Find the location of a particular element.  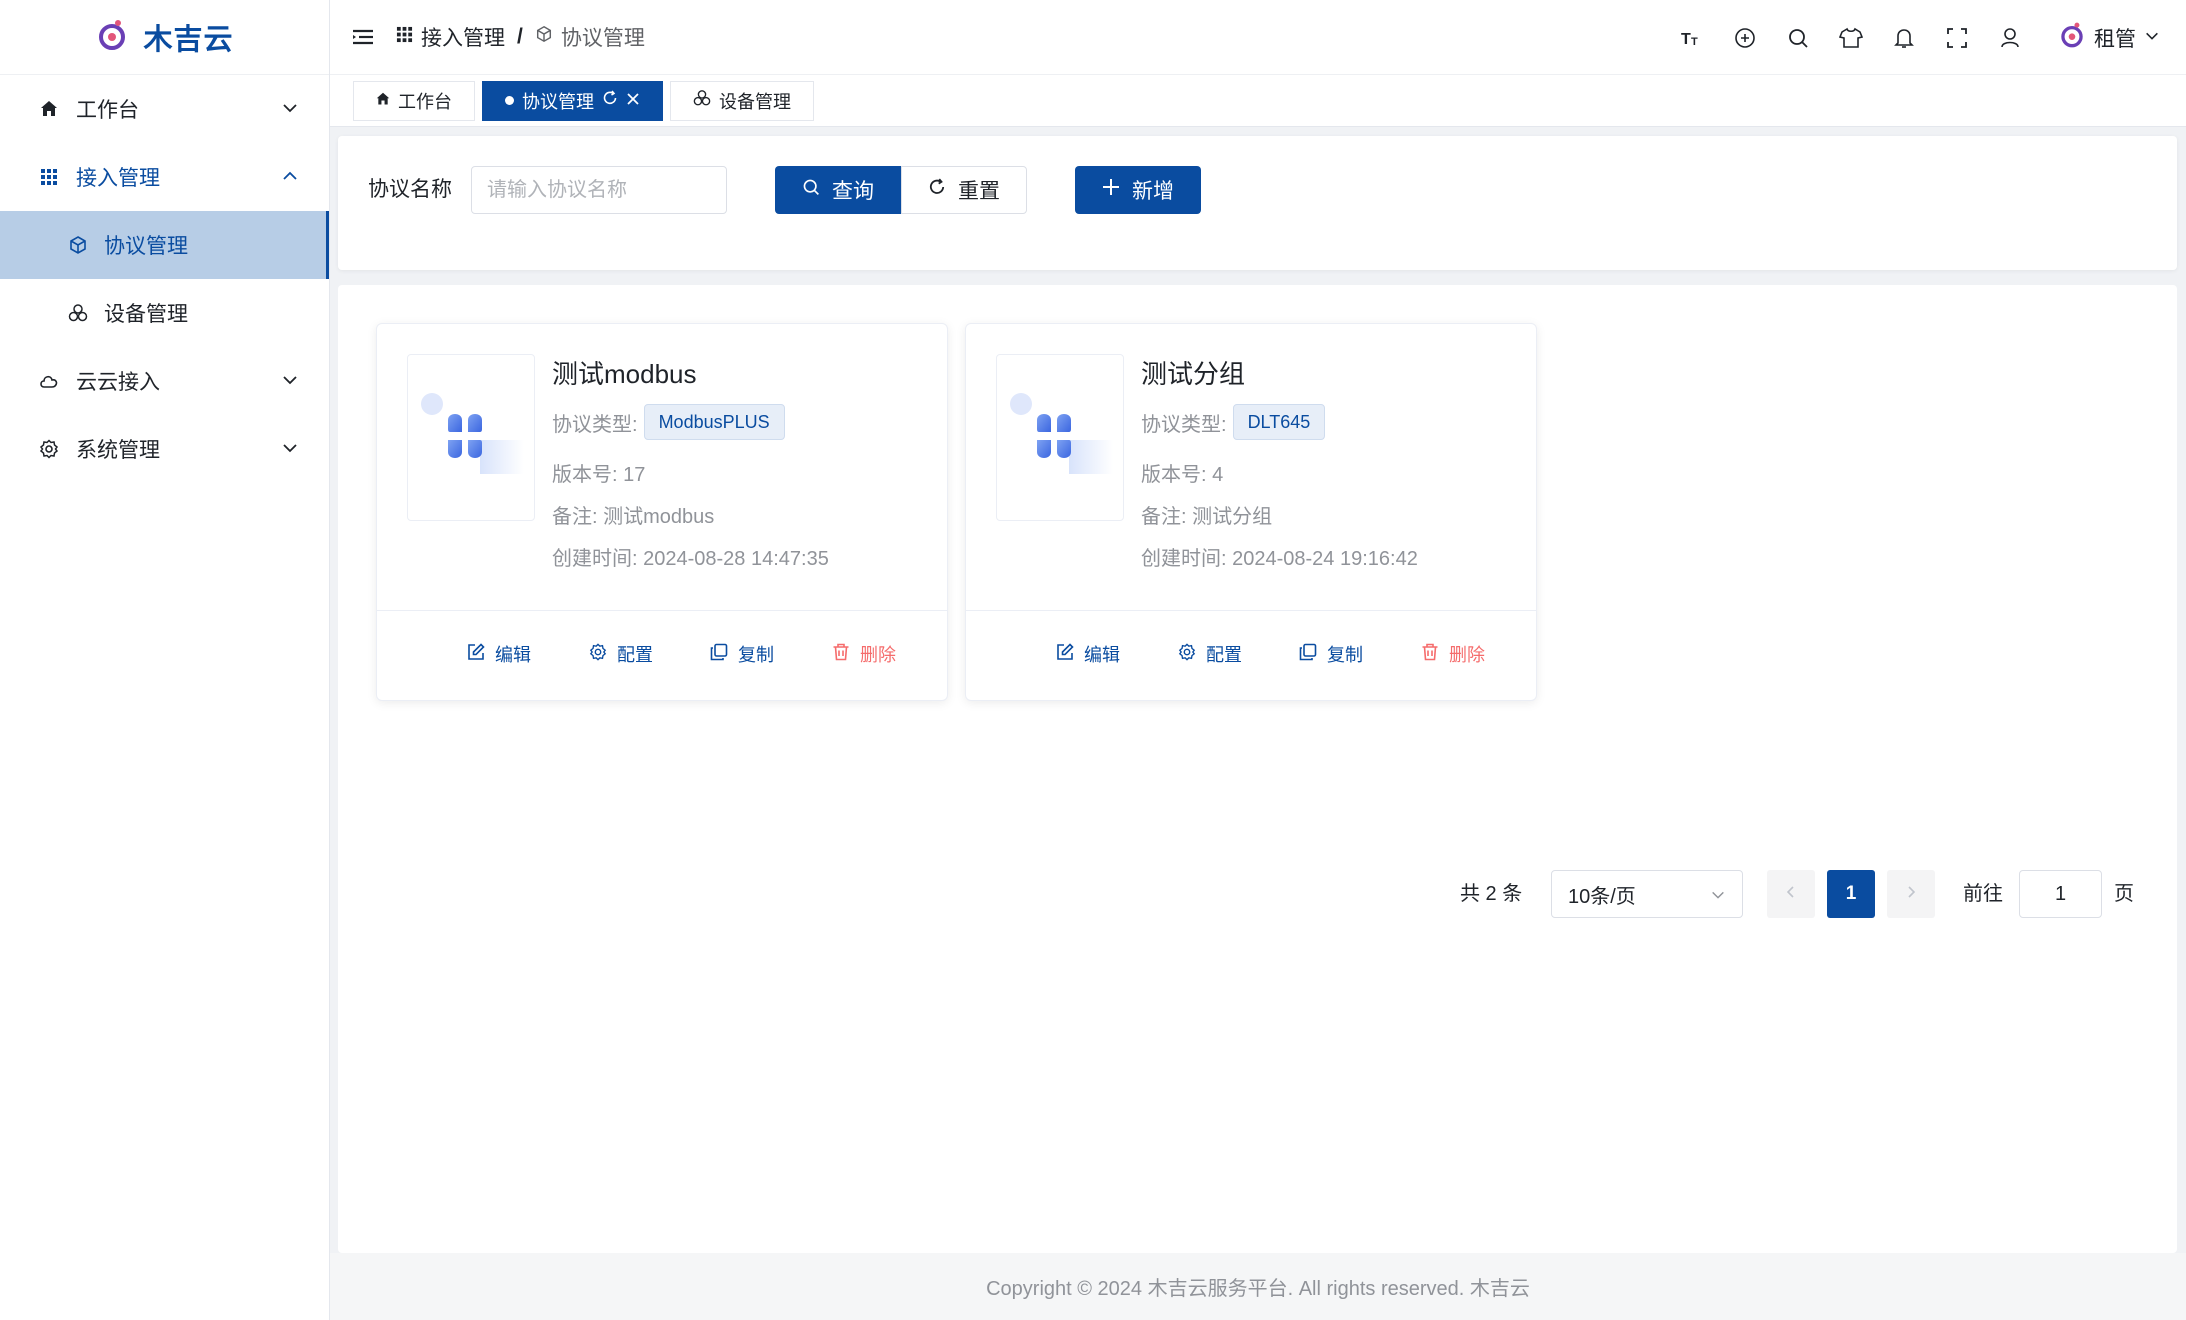

cloud-icon is located at coordinates (49, 381).